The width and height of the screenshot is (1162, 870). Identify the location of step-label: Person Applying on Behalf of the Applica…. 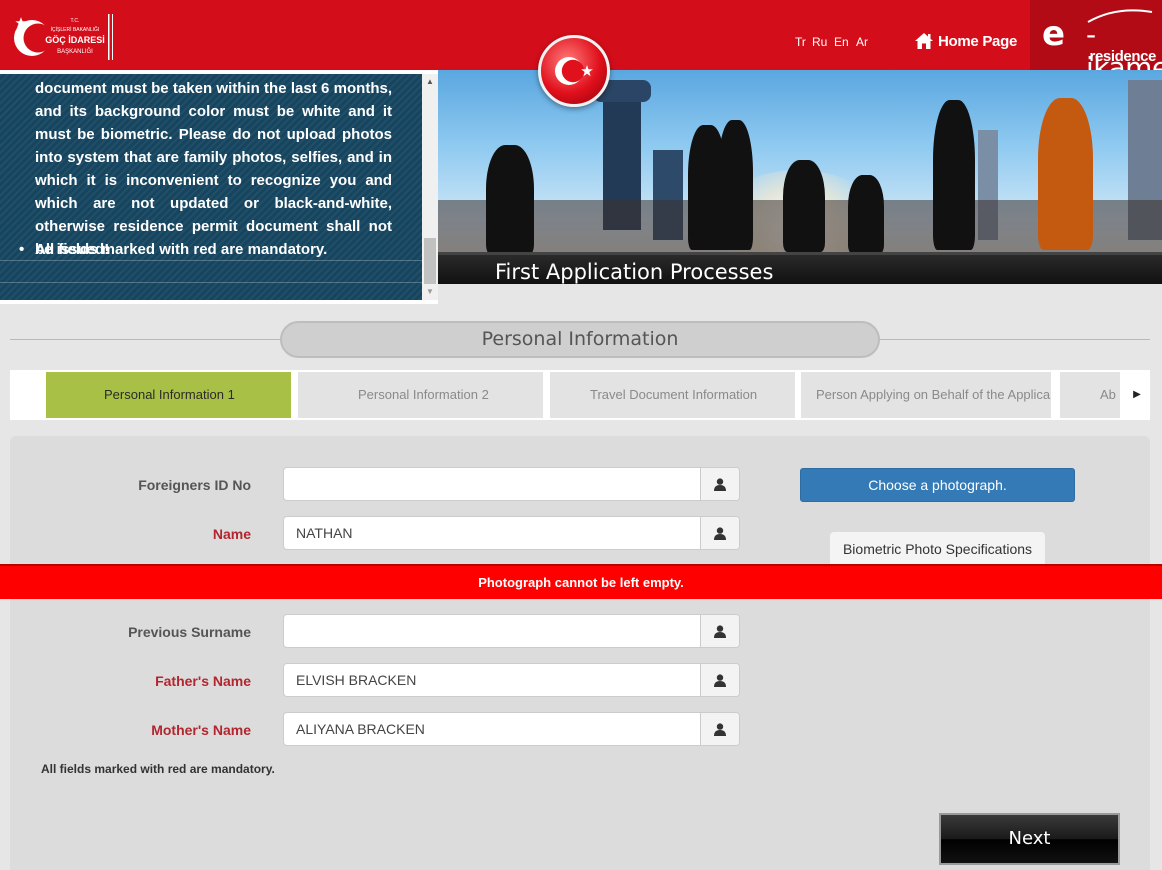
(933, 394).